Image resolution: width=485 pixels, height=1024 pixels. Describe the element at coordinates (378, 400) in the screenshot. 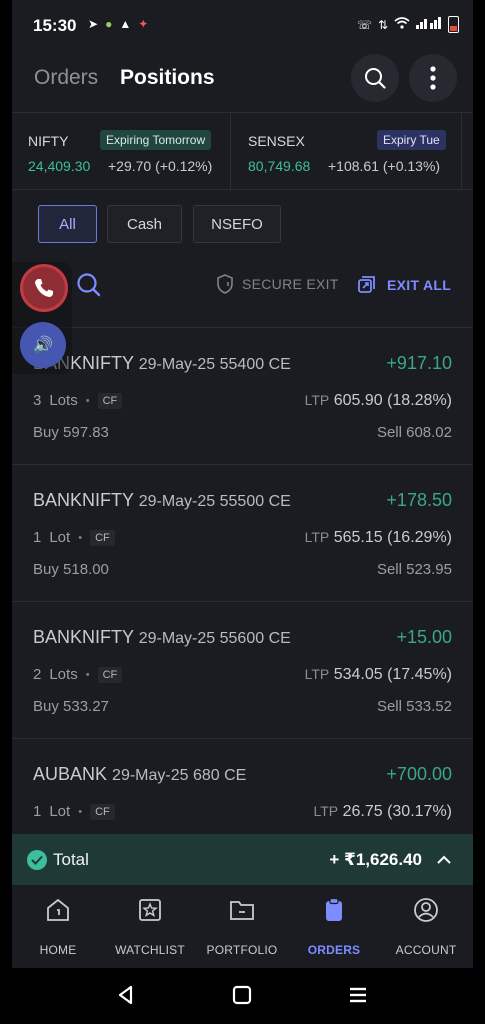

I see `position-ltp: LTP 605.90 (18.28%)` at that location.